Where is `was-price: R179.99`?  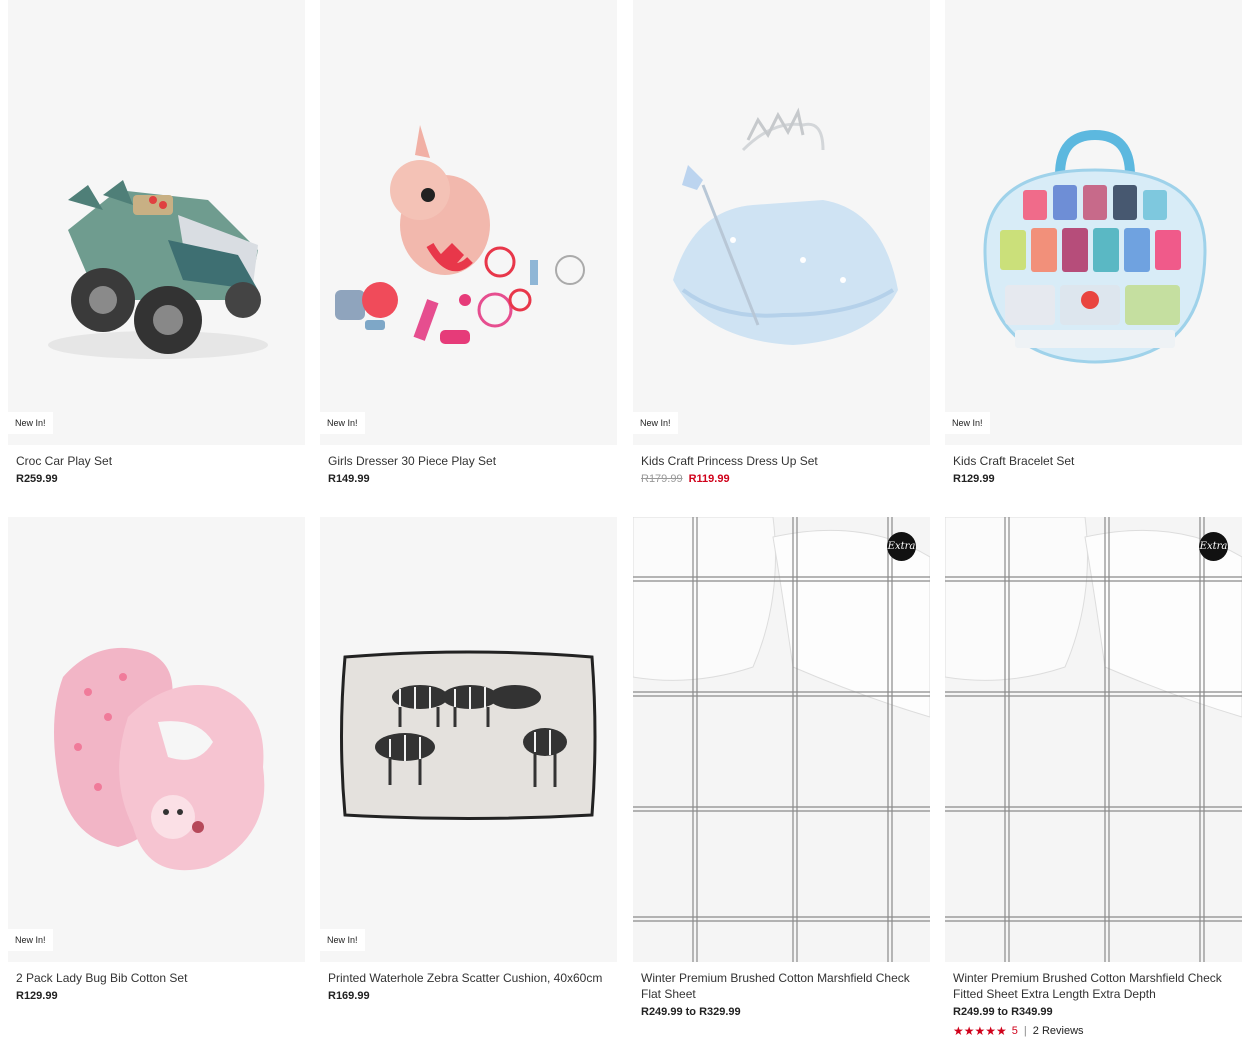 was-price: R179.99 is located at coordinates (662, 479).